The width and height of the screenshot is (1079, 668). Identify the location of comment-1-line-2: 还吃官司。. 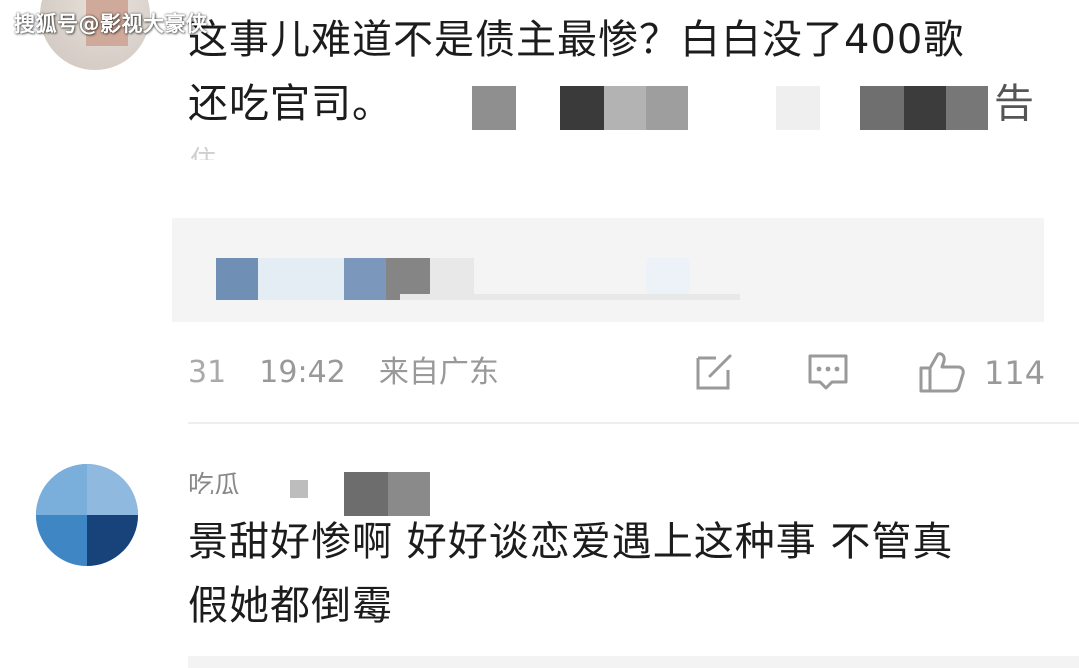
(290, 104).